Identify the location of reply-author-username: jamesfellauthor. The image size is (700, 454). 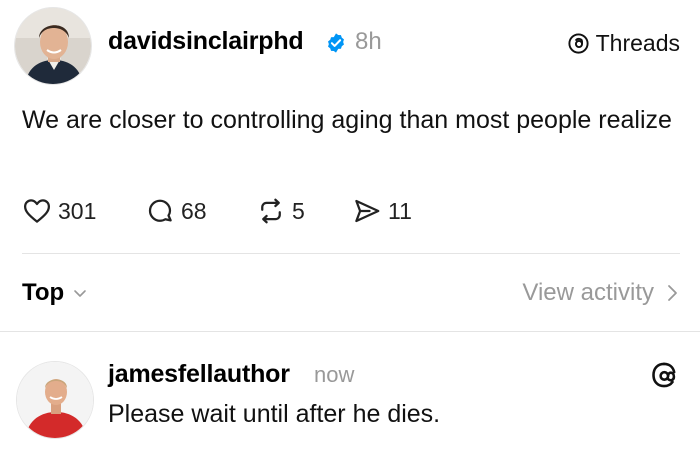
(199, 374).